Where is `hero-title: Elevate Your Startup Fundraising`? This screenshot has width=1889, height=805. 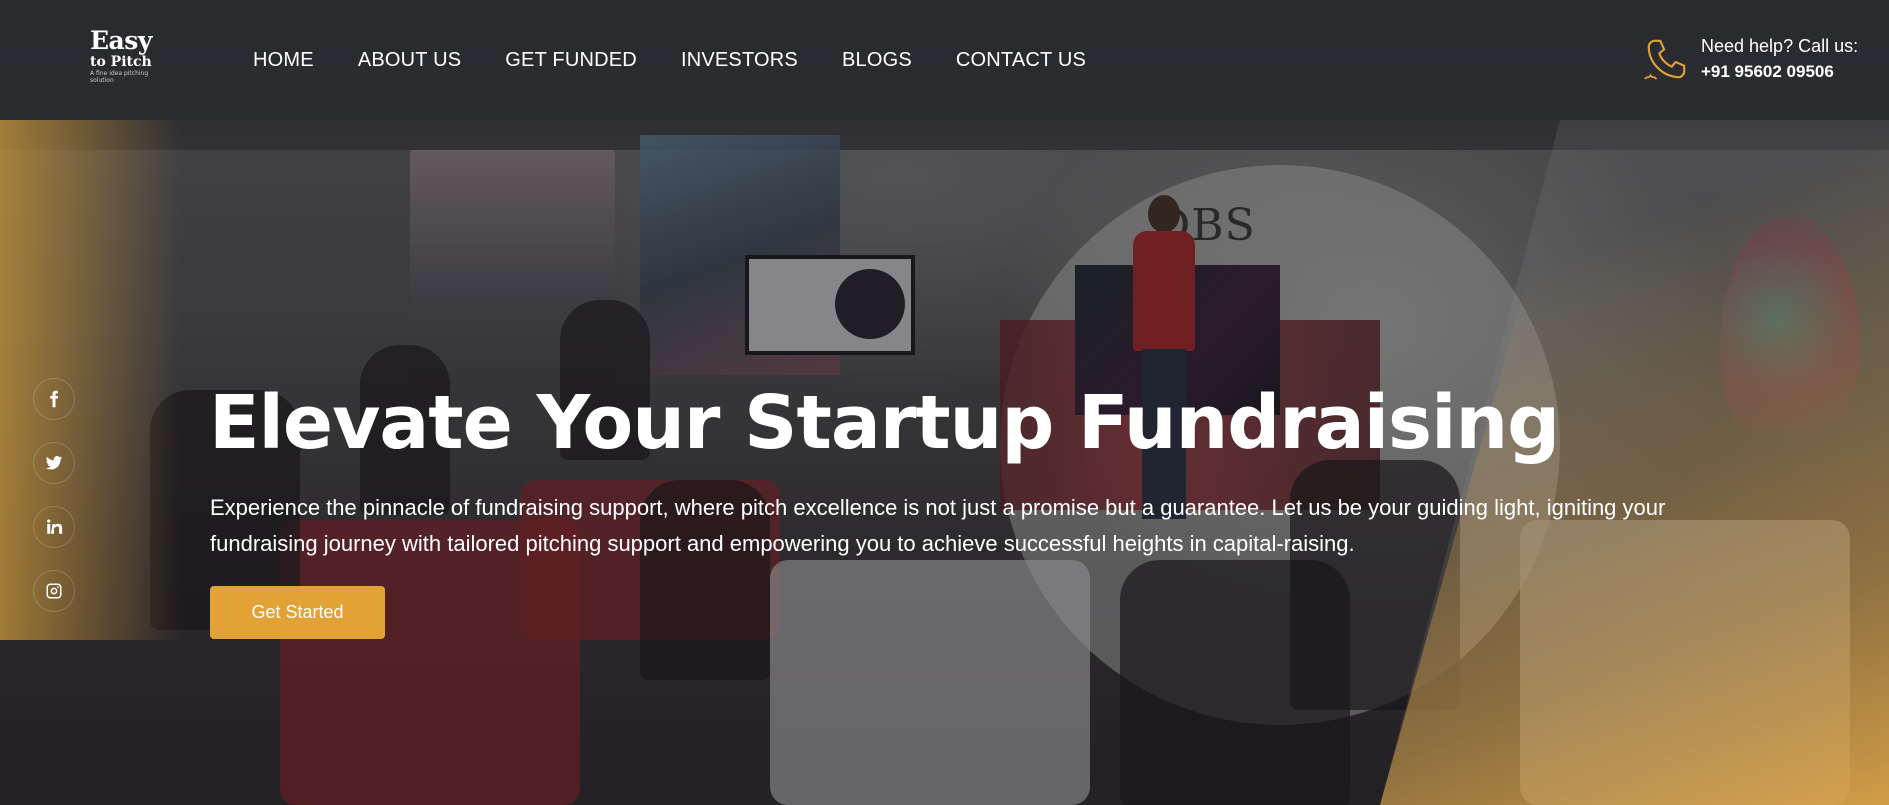 hero-title: Elevate Your Startup Fundraising is located at coordinates (884, 423).